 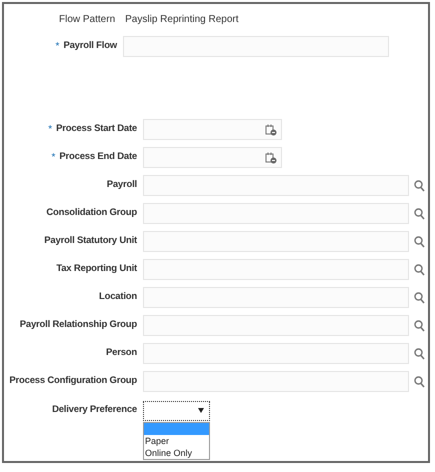 What do you see at coordinates (176, 452) in the screenshot?
I see `dropdown-option: Online Only` at bounding box center [176, 452].